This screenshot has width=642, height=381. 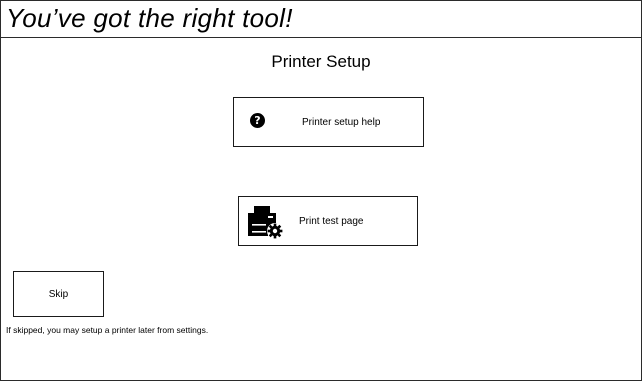 I want to click on skip-label: Skip, so click(x=58, y=294).